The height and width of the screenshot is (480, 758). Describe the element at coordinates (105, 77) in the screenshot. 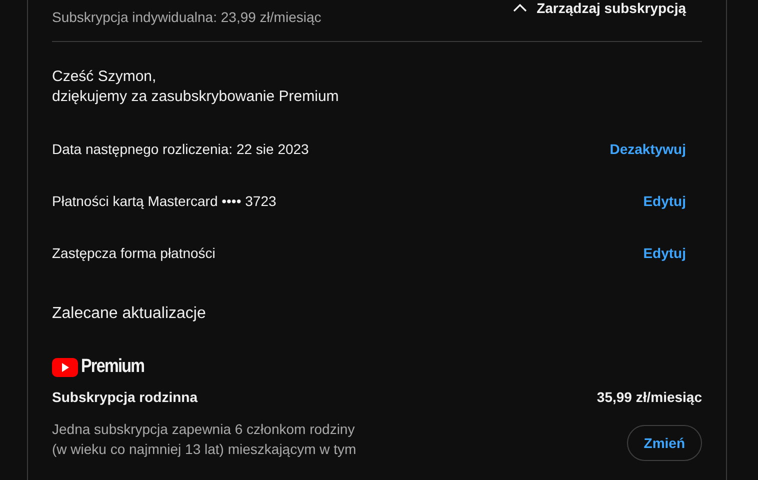

I see `greeting-text: Cześć Szymon,` at that location.